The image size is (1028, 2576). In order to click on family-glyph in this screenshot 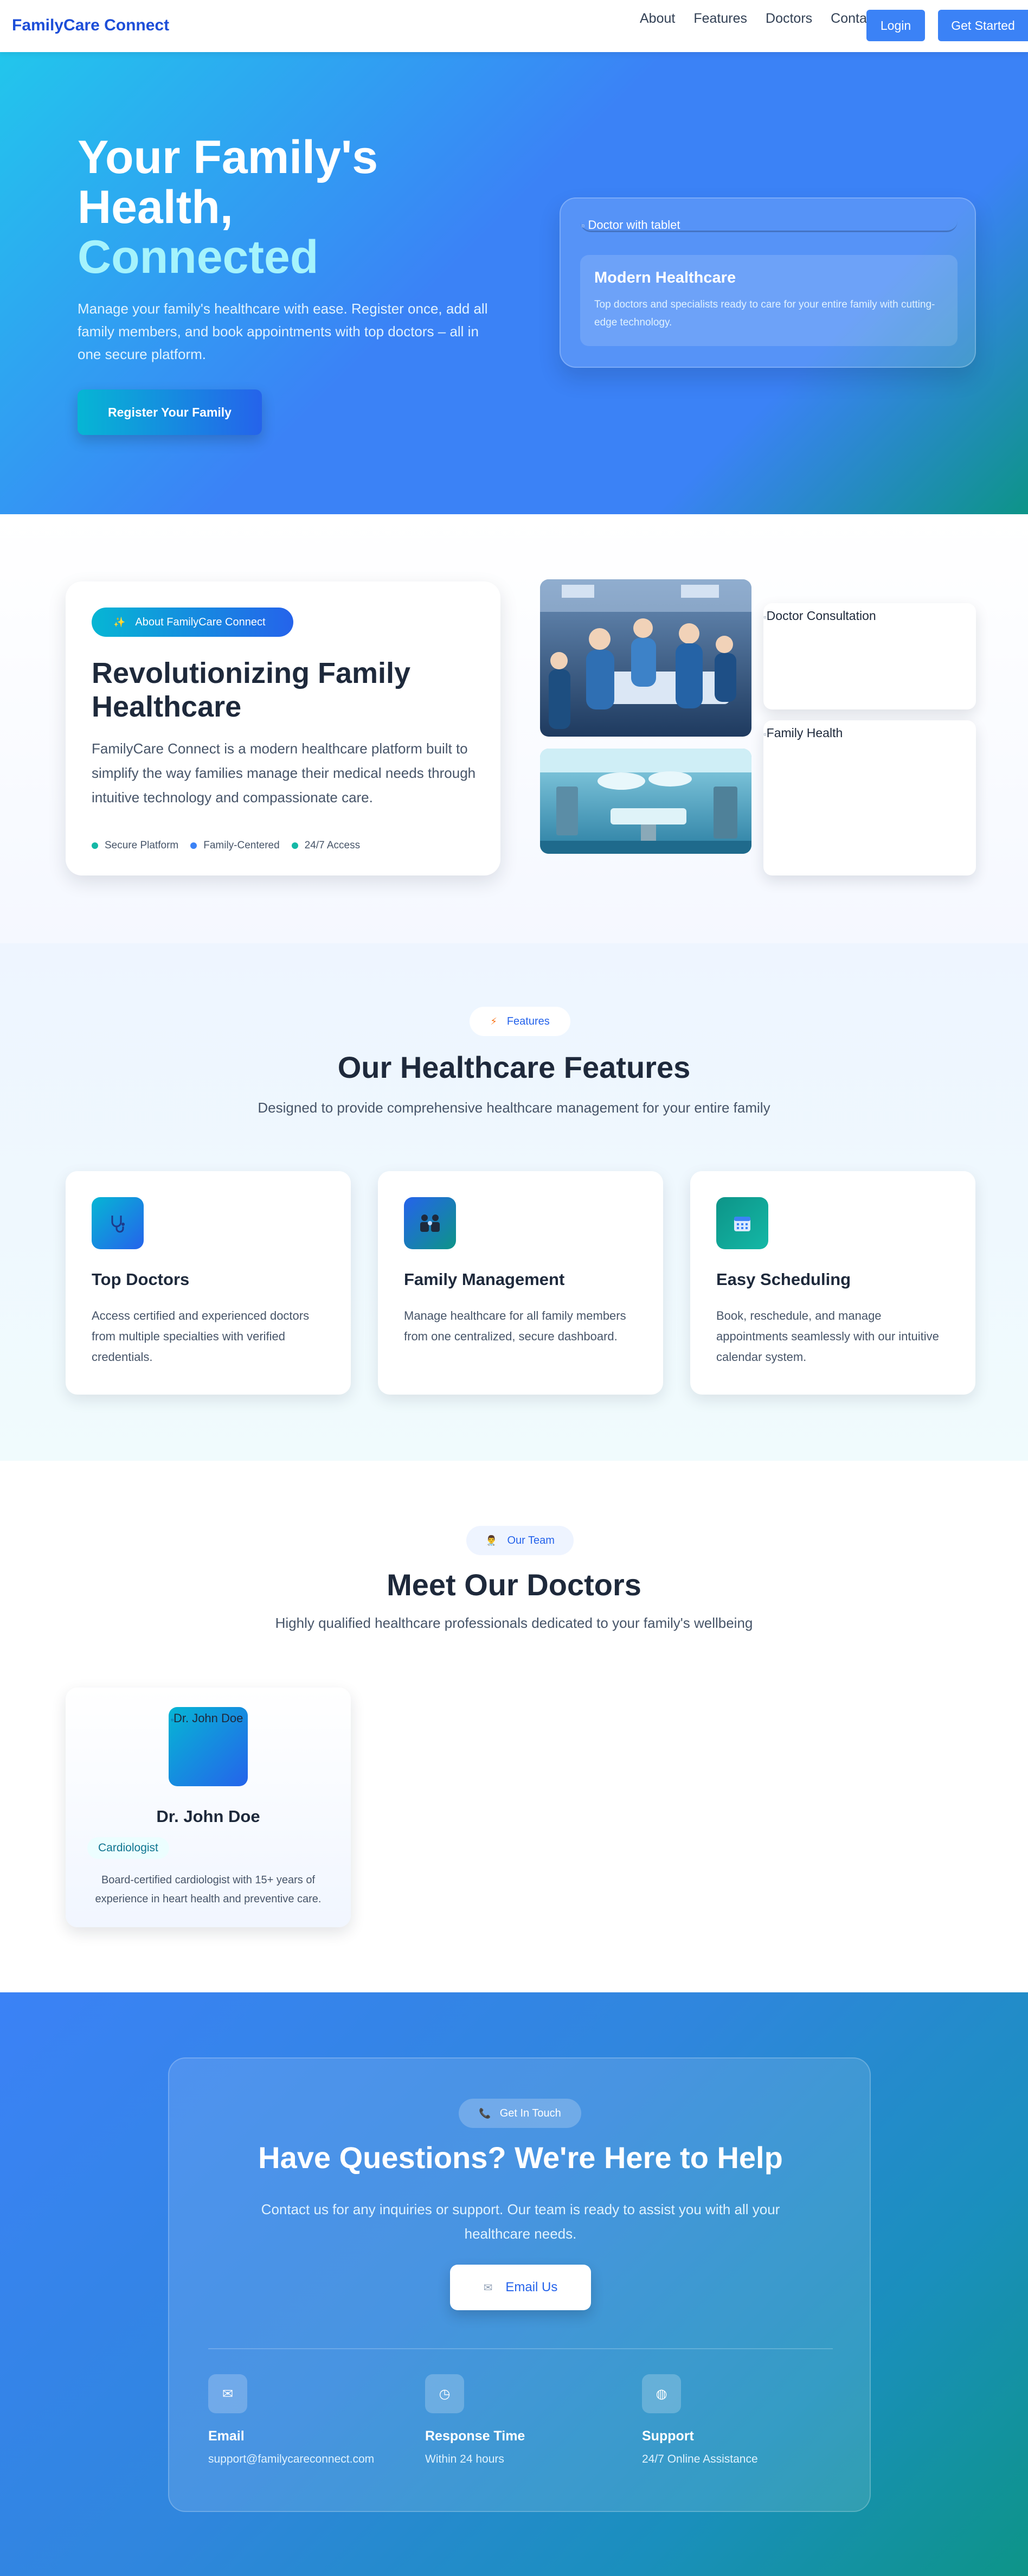, I will do `click(430, 1223)`.